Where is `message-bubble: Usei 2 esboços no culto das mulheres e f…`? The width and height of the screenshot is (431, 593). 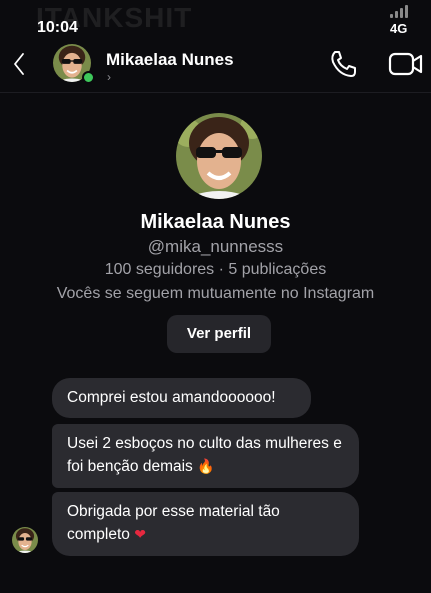
message-bubble: Usei 2 esboços no culto das mulheres e f… is located at coordinates (205, 456).